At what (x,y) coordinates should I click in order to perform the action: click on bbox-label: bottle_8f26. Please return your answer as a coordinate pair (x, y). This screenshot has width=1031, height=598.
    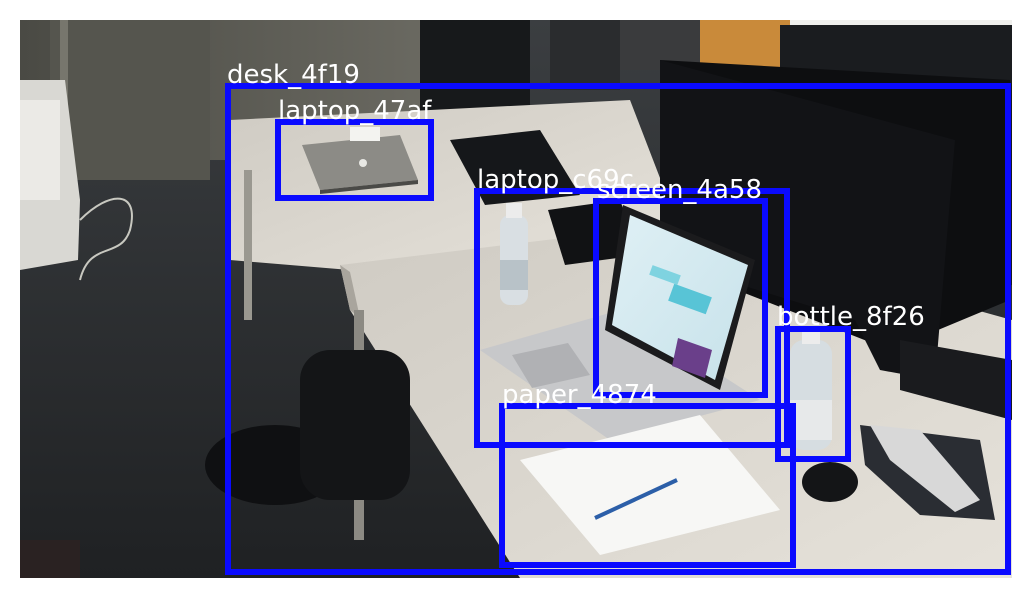
    Looking at the image, I should click on (851, 317).